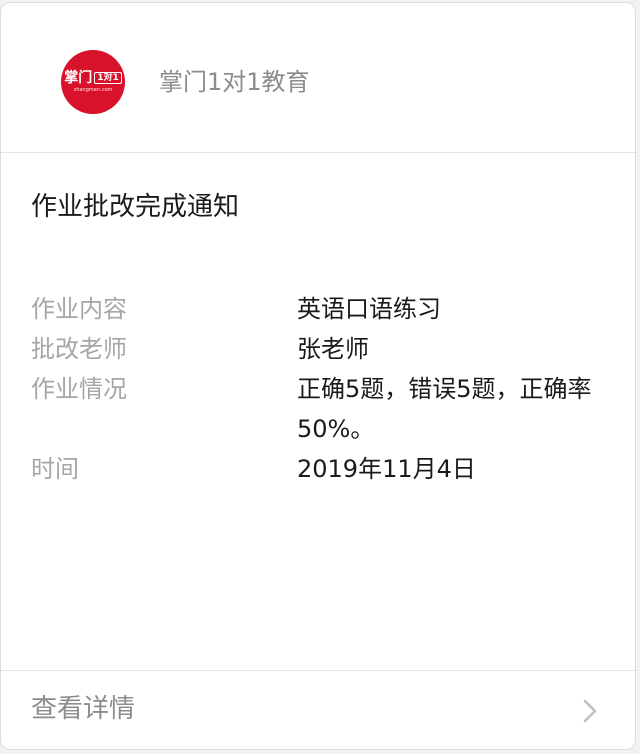 This screenshot has height=754, width=640. I want to click on info-value: 正确5题，错误5题，正确率50%。, so click(444, 409).